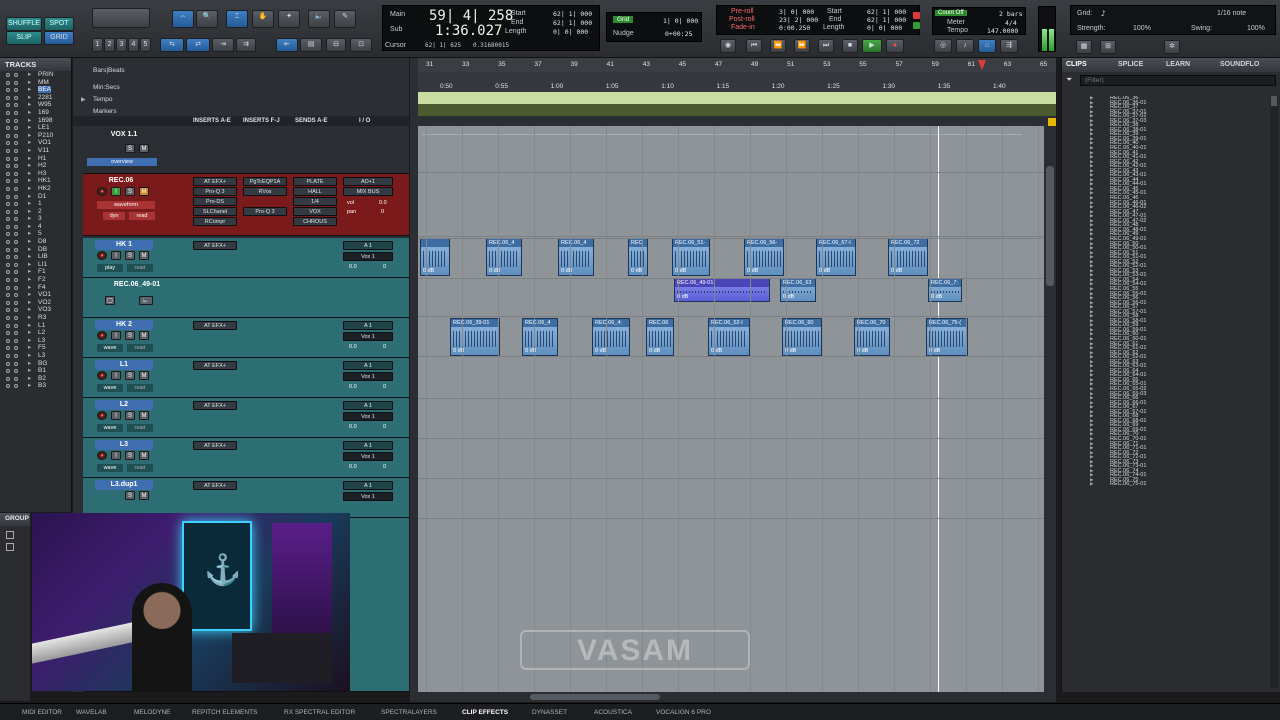 Image resolution: width=1280 pixels, height=720 pixels. I want to click on audio-clip: REC.06_75-(0 dB, so click(947, 337).